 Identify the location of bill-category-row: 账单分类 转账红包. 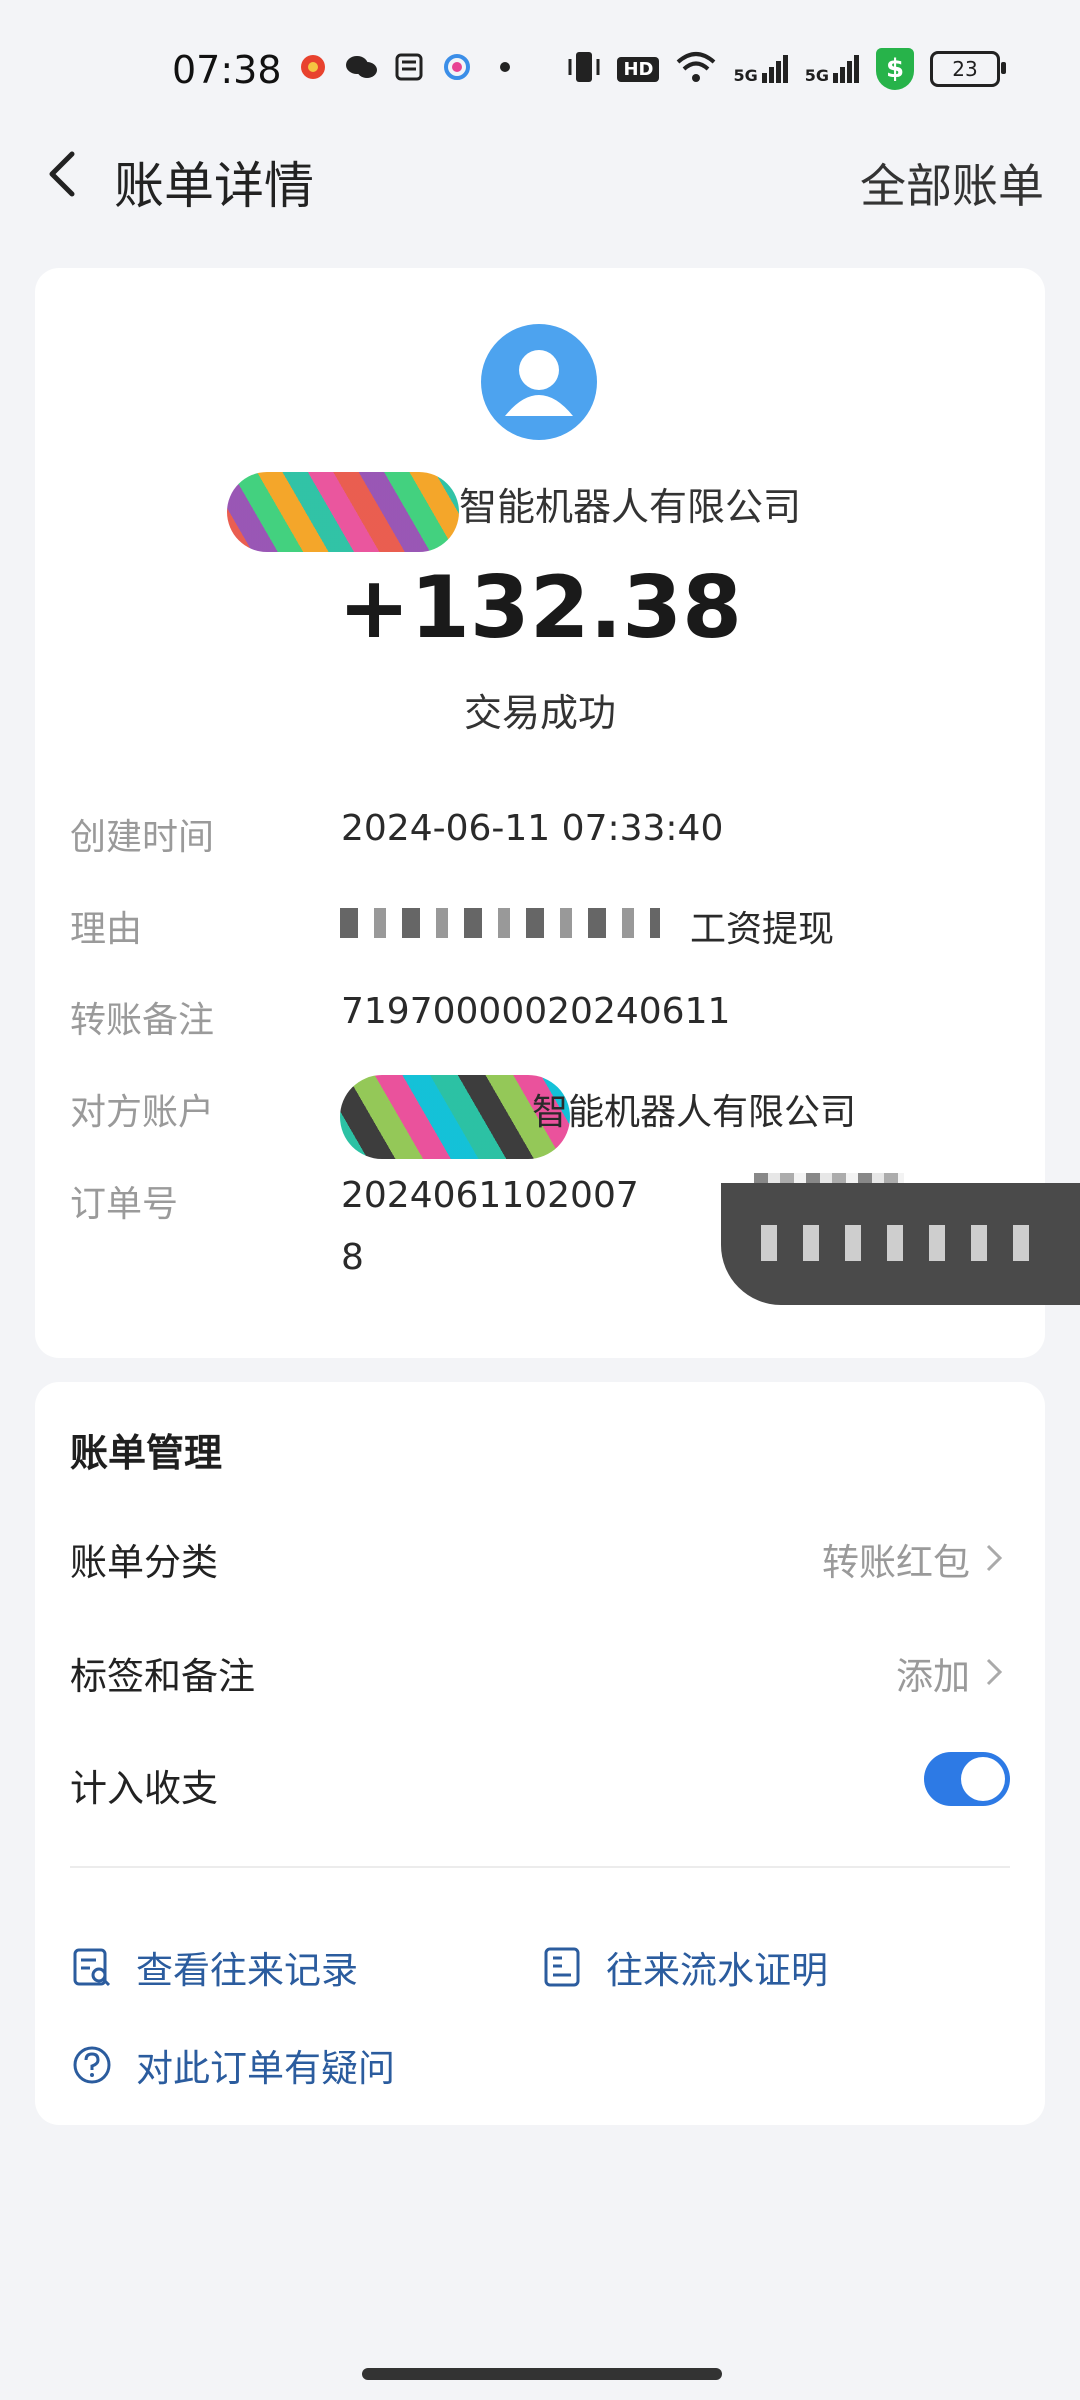
(540, 1562).